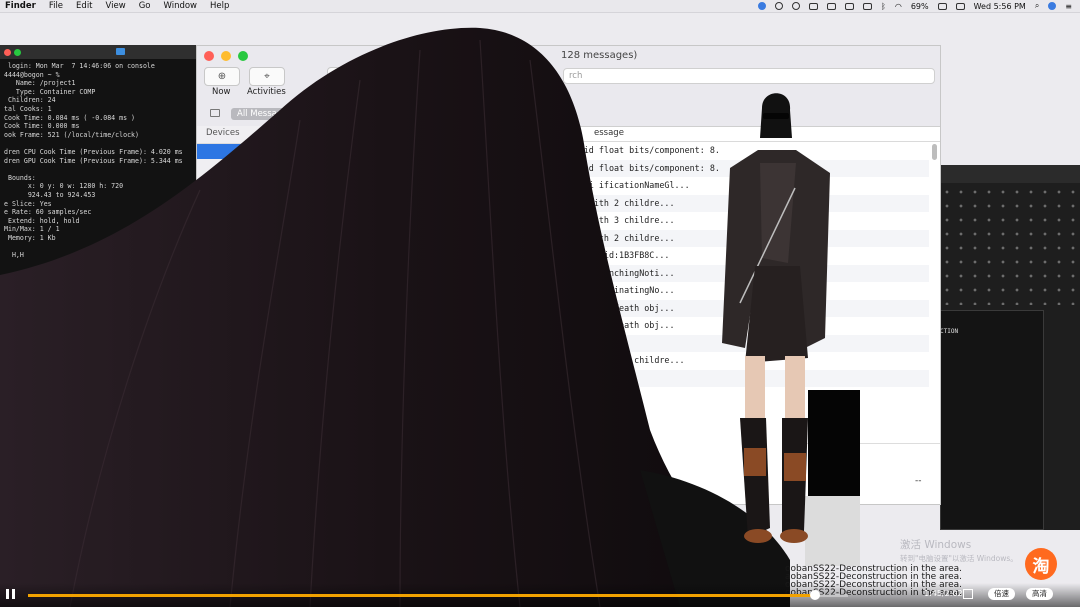 This screenshot has width=1080, height=607. I want to click on taobao-icon: 淘, so click(1041, 564).